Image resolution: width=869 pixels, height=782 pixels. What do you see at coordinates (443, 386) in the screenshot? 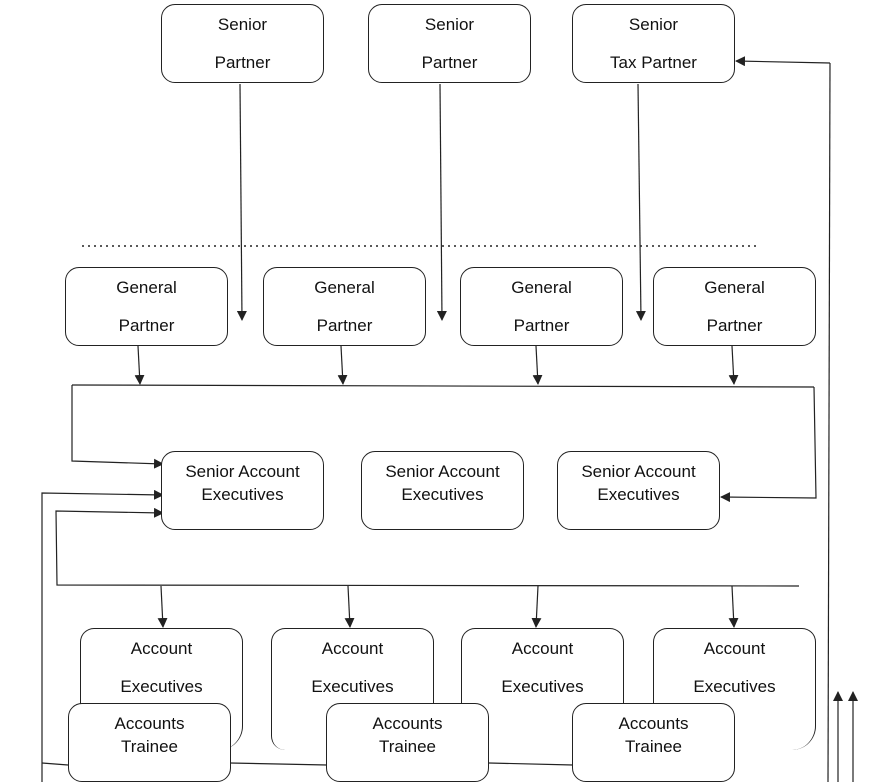
I see `edge-general-bus` at bounding box center [443, 386].